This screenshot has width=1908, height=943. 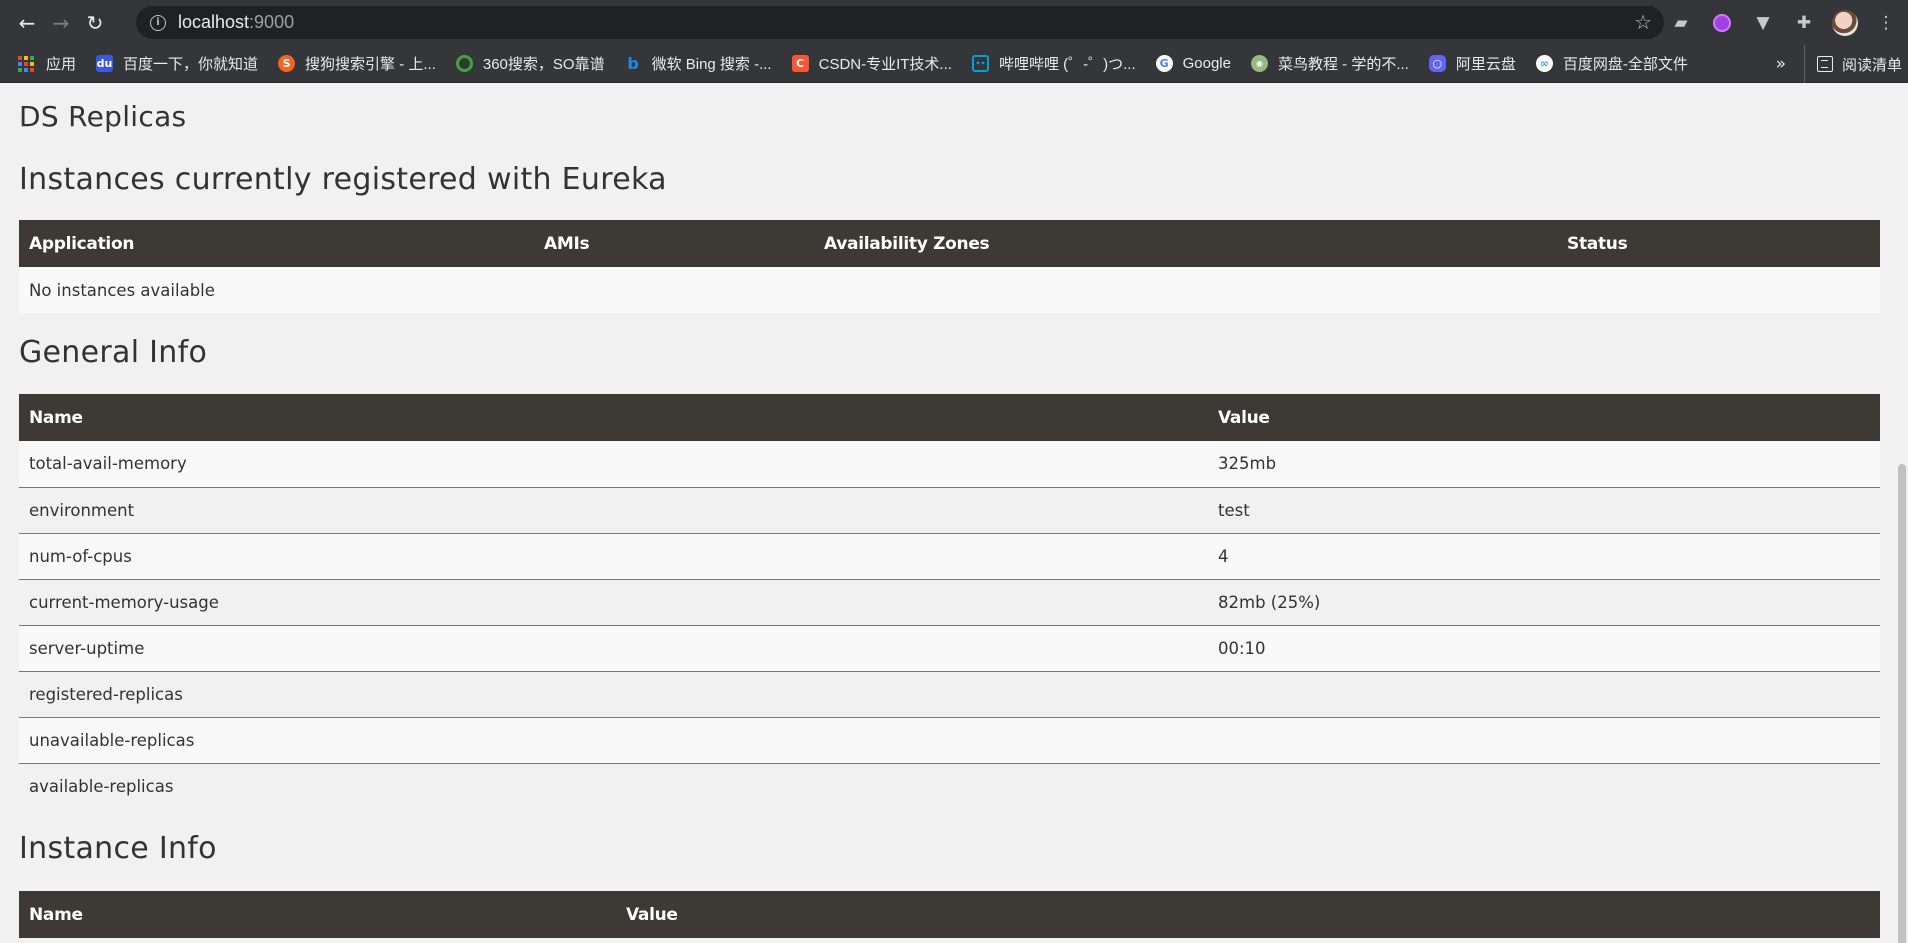 What do you see at coordinates (61, 64) in the screenshot?
I see `bookmark-label: 应用` at bounding box center [61, 64].